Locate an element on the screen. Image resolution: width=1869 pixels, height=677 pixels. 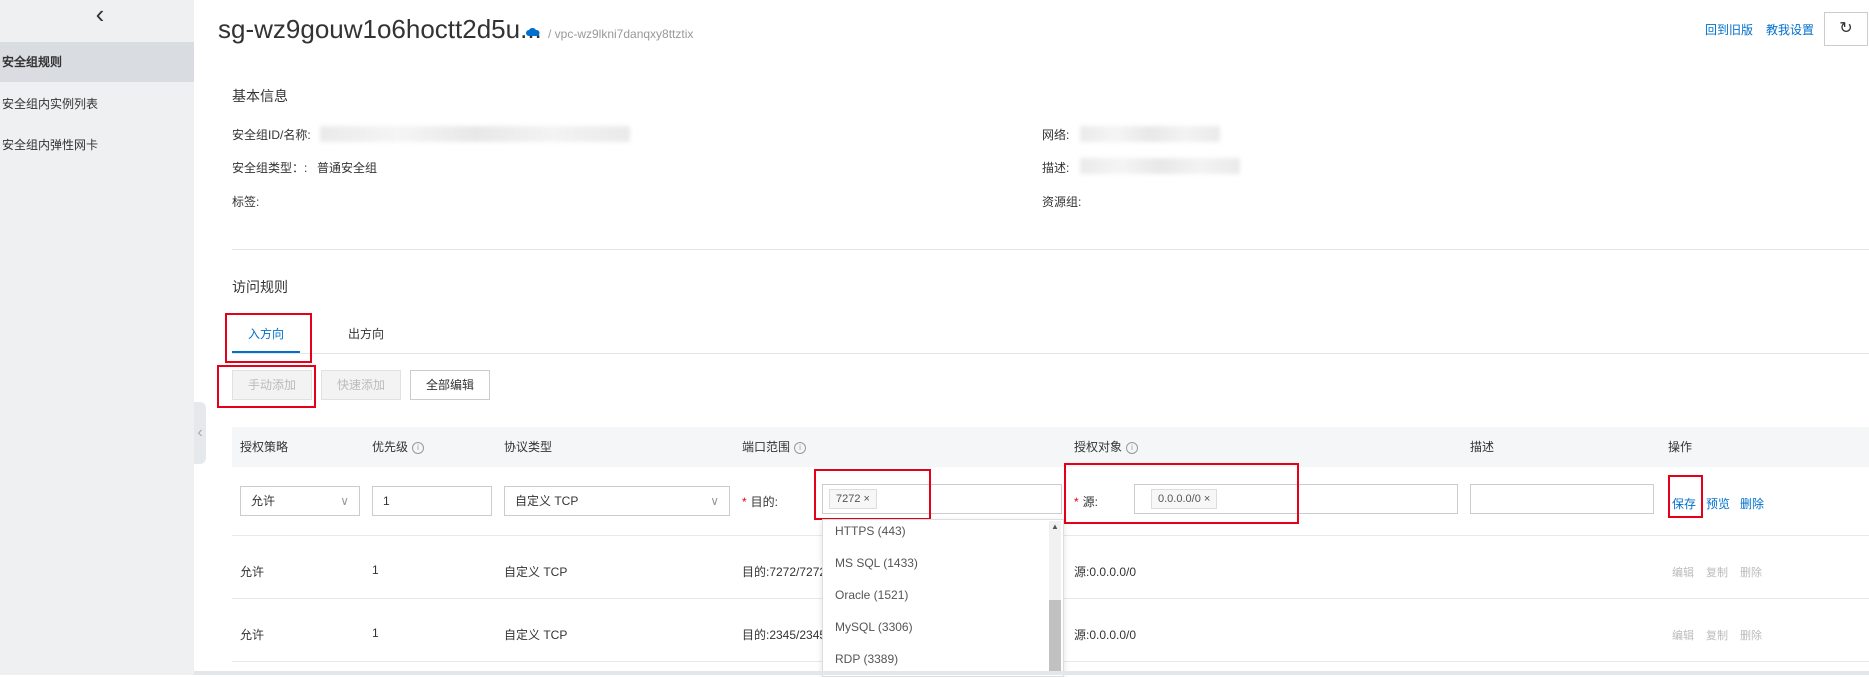
dropdown-option: MS SQL (1433) is located at coordinates (876, 563).